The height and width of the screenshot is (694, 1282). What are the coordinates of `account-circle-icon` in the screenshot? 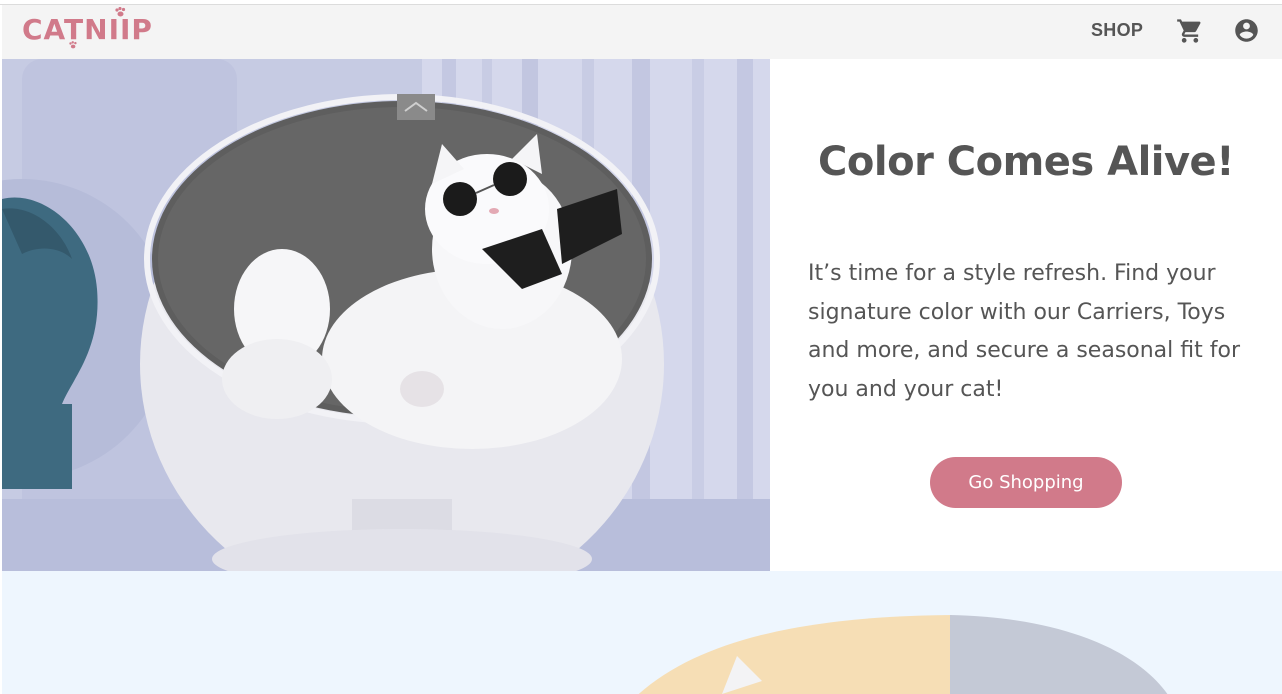 It's located at (1246, 30).